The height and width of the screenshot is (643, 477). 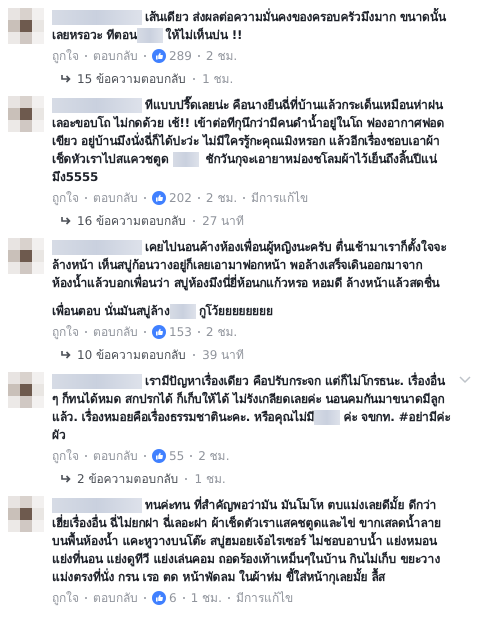 What do you see at coordinates (223, 221) in the screenshot?
I see `timestamp: 27 นาที` at bounding box center [223, 221].